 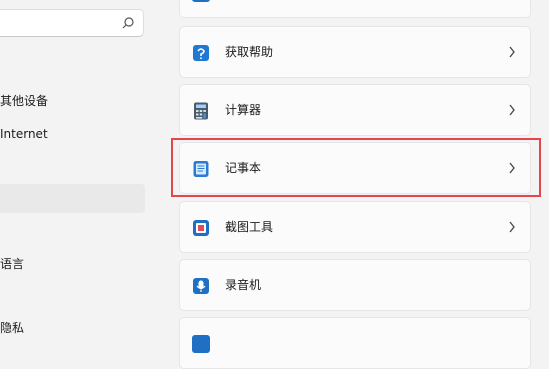 I want to click on snipping-tool-icon, so click(x=201, y=228).